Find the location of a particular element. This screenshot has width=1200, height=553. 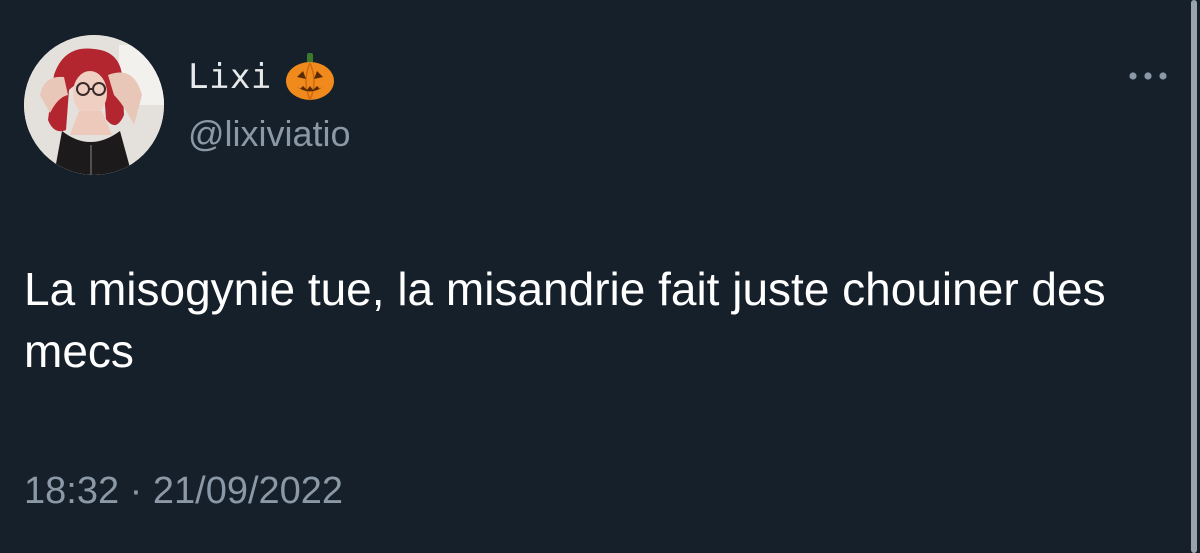

author-handle: @lixiviatio is located at coordinates (269, 134).